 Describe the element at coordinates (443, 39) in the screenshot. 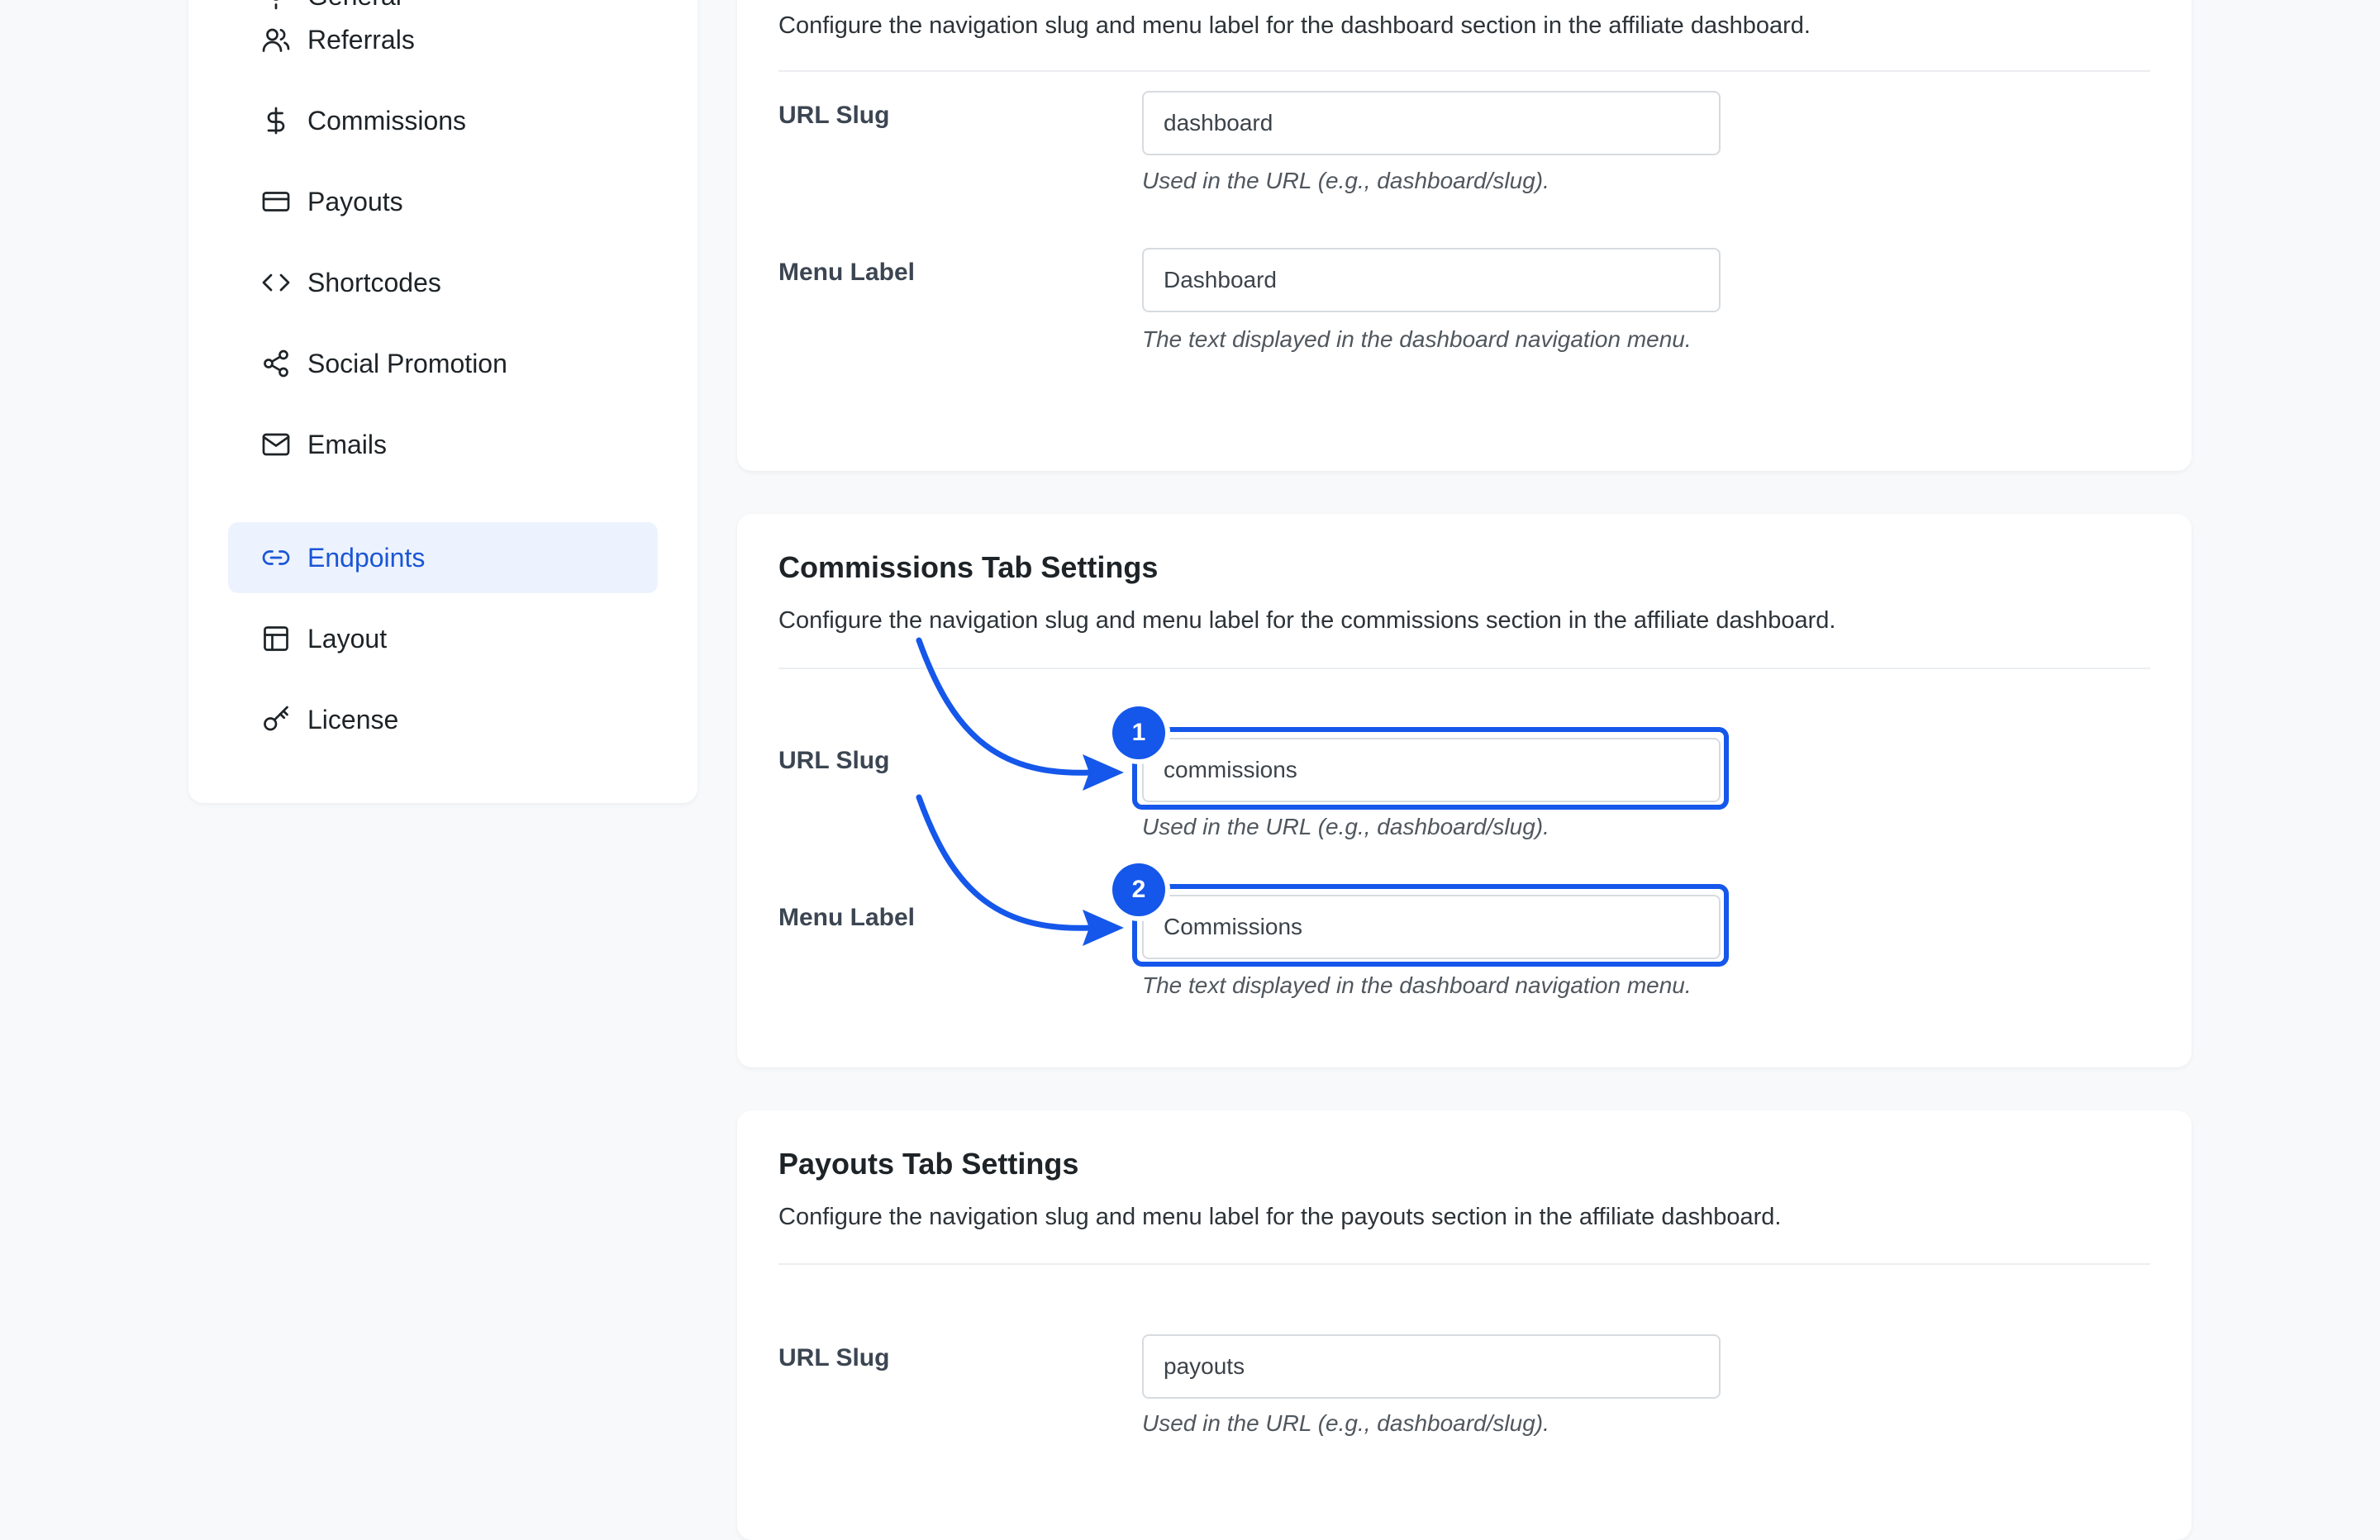

I see `sidebar-item-referrals: Referrals` at that location.